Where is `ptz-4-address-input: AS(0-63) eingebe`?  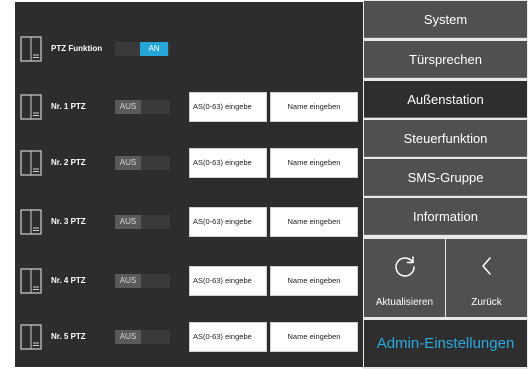 ptz-4-address-input: AS(0-63) eingebe is located at coordinates (228, 281).